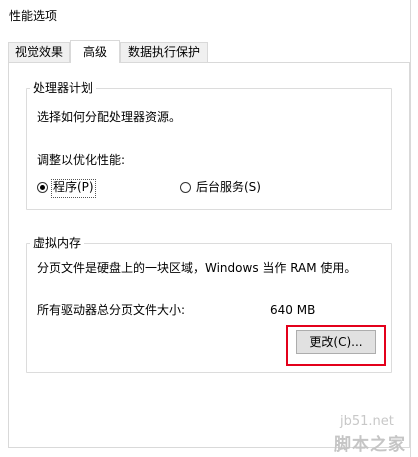 This screenshot has width=418, height=457. What do you see at coordinates (57, 243) in the screenshot?
I see `virtual-memory-legend: 虚拟内存` at bounding box center [57, 243].